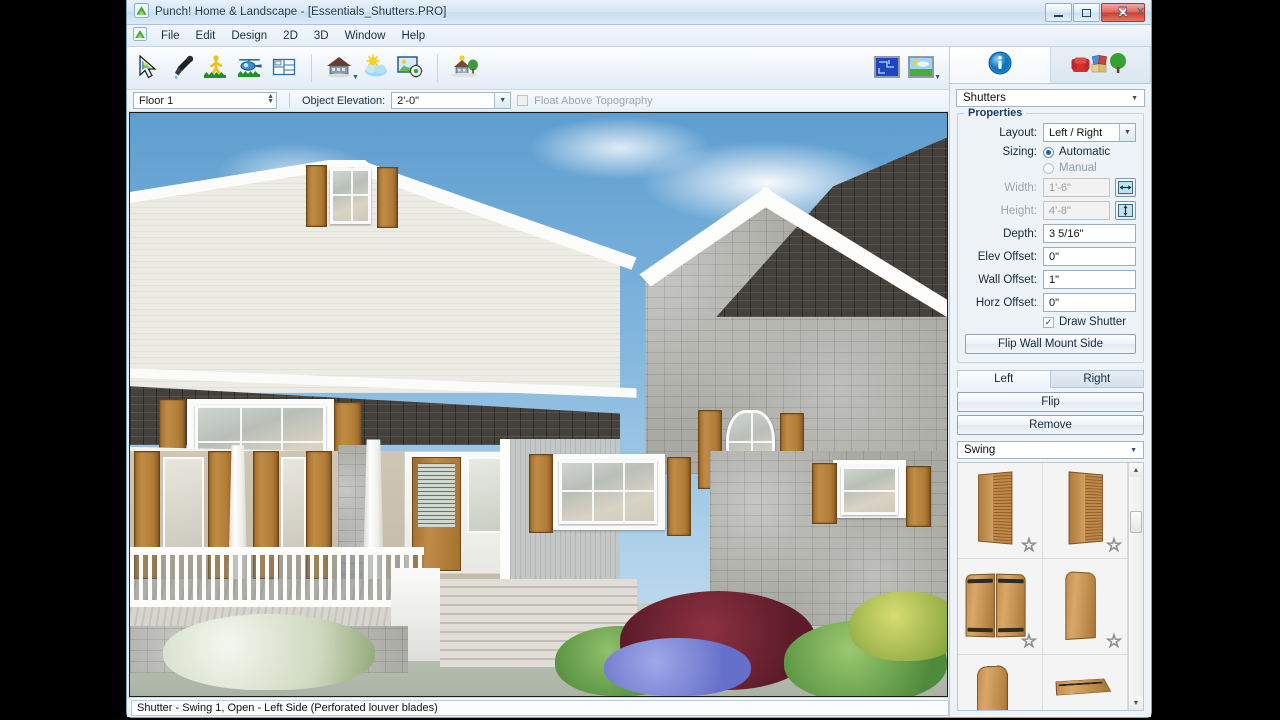 This screenshot has height=720, width=1280. What do you see at coordinates (1085, 607) in the screenshot?
I see `shutter-swing-2-single: ☆` at bounding box center [1085, 607].